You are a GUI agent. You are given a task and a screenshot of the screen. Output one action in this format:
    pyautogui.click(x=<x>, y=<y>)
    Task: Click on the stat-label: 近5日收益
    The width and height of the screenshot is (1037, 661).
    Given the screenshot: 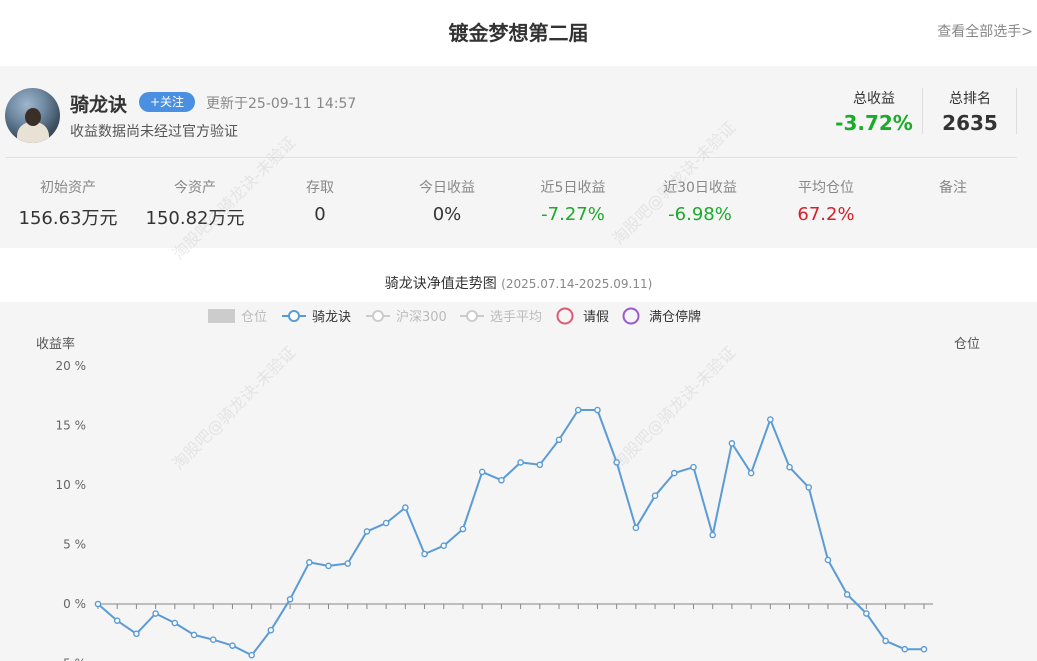 What is the action you would take?
    pyautogui.click(x=573, y=188)
    